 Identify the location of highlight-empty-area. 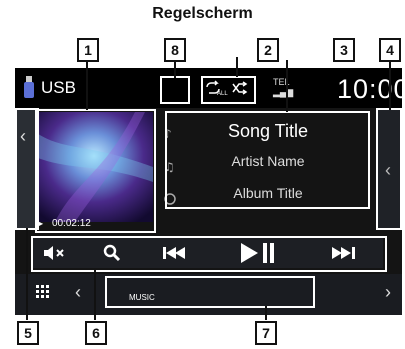
(175, 90).